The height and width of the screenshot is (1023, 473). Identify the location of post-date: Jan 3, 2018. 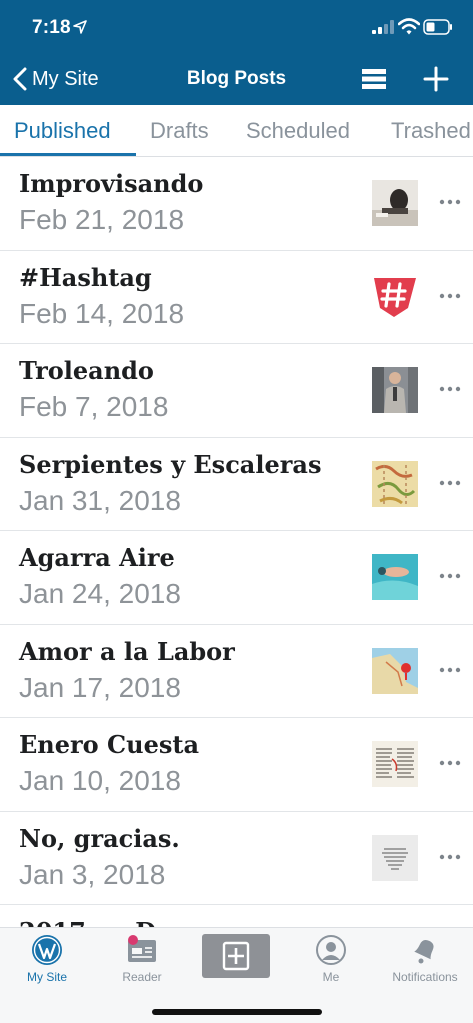
(92, 874).